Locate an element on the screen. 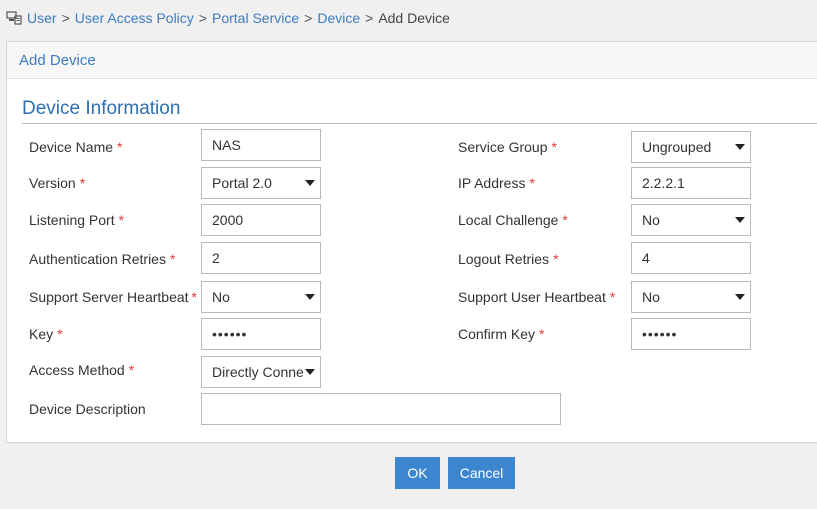 The height and width of the screenshot is (509, 817). breadcrumb-portal-service: Portal Service is located at coordinates (255, 18).